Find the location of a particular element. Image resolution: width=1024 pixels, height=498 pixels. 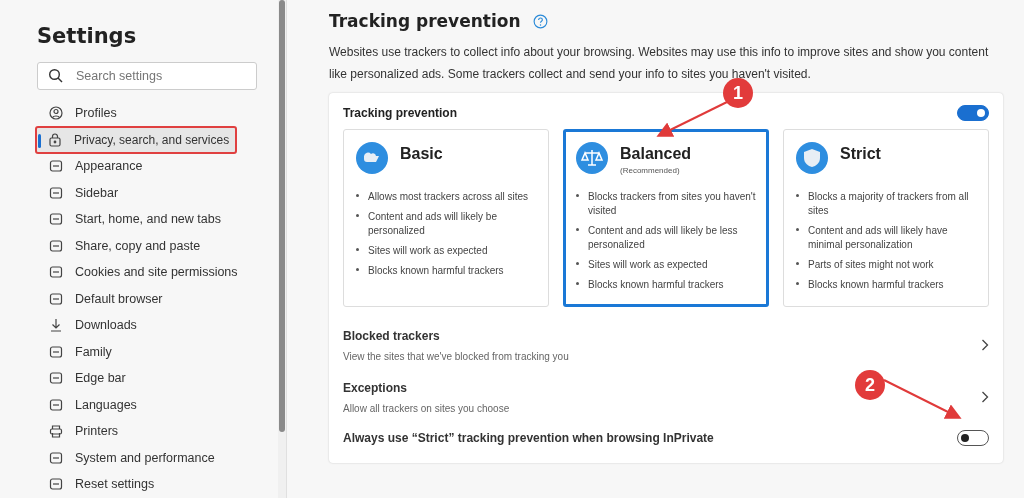

annotation-number: 1 is located at coordinates (738, 93).